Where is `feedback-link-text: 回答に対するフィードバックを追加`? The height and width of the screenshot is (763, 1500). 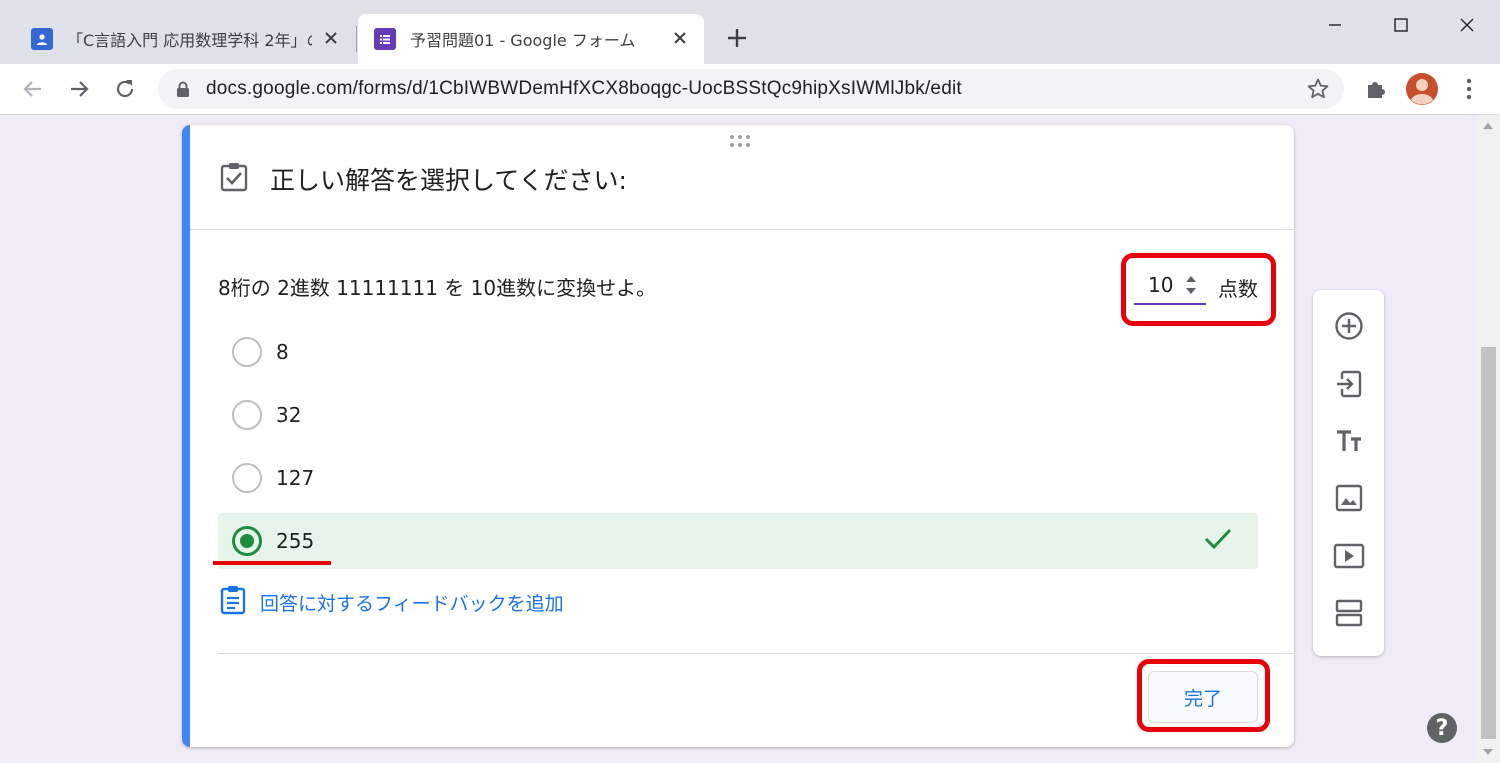 feedback-link-text: 回答に対するフィードバックを追加 is located at coordinates (412, 603).